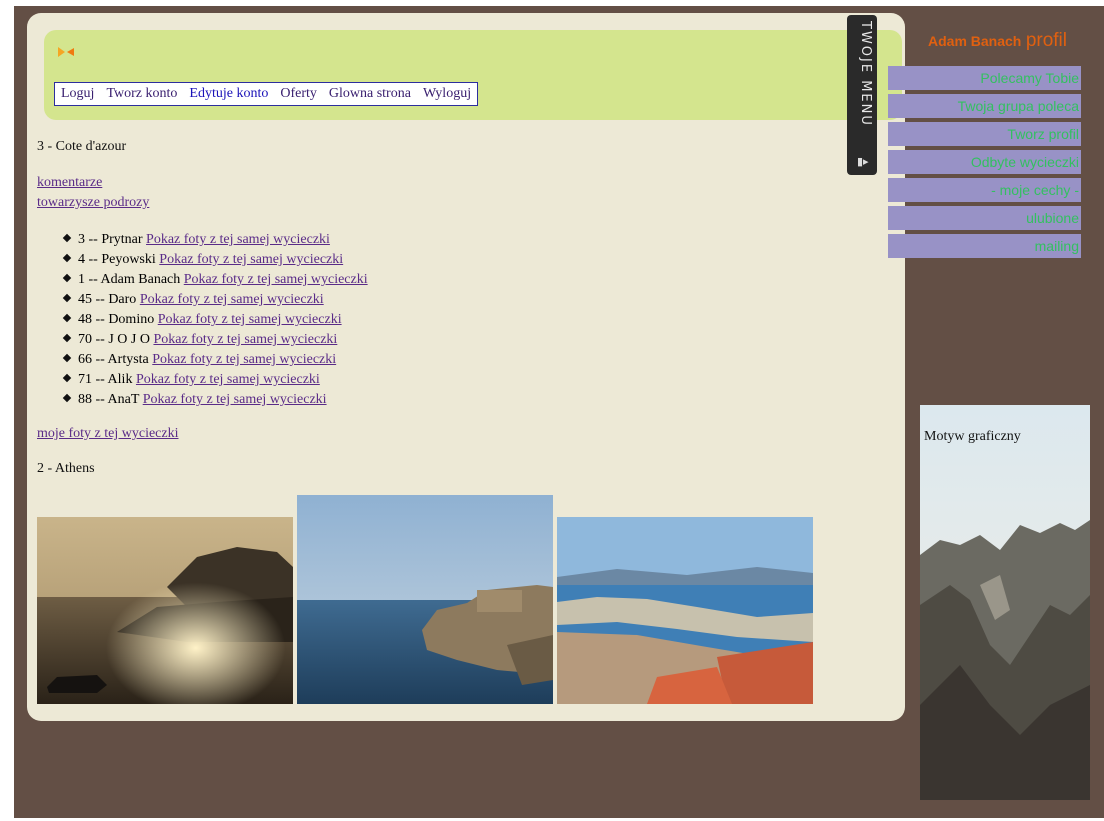  What do you see at coordinates (984, 218) in the screenshot?
I see `side-menu-favorites: ulubione` at bounding box center [984, 218].